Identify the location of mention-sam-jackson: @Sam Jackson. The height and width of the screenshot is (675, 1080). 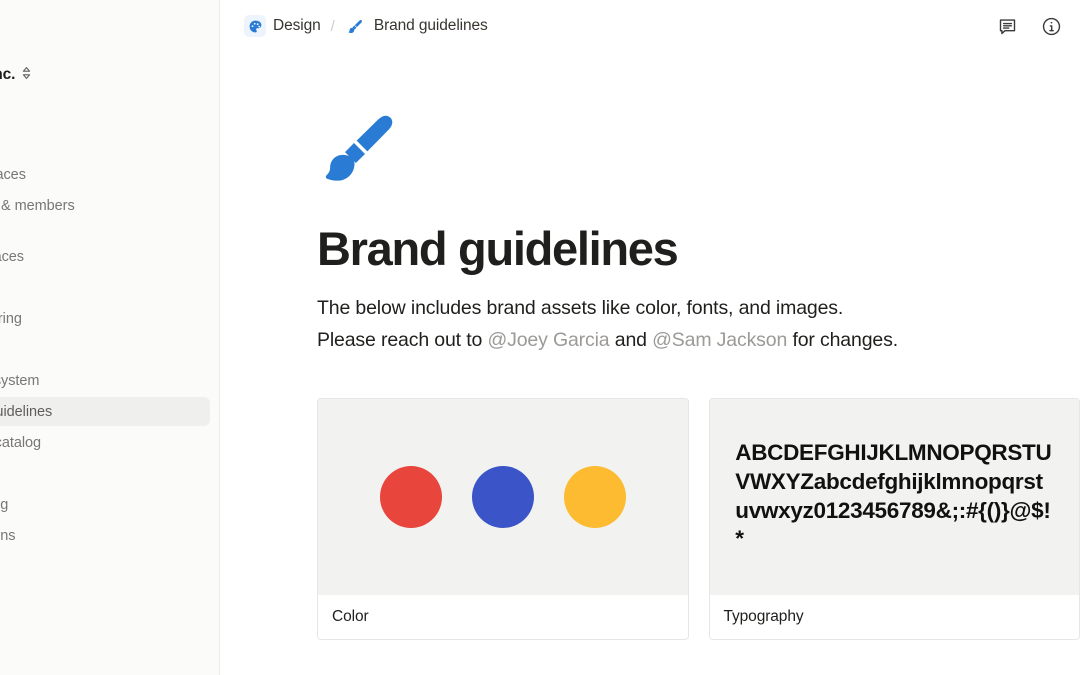
(719, 340).